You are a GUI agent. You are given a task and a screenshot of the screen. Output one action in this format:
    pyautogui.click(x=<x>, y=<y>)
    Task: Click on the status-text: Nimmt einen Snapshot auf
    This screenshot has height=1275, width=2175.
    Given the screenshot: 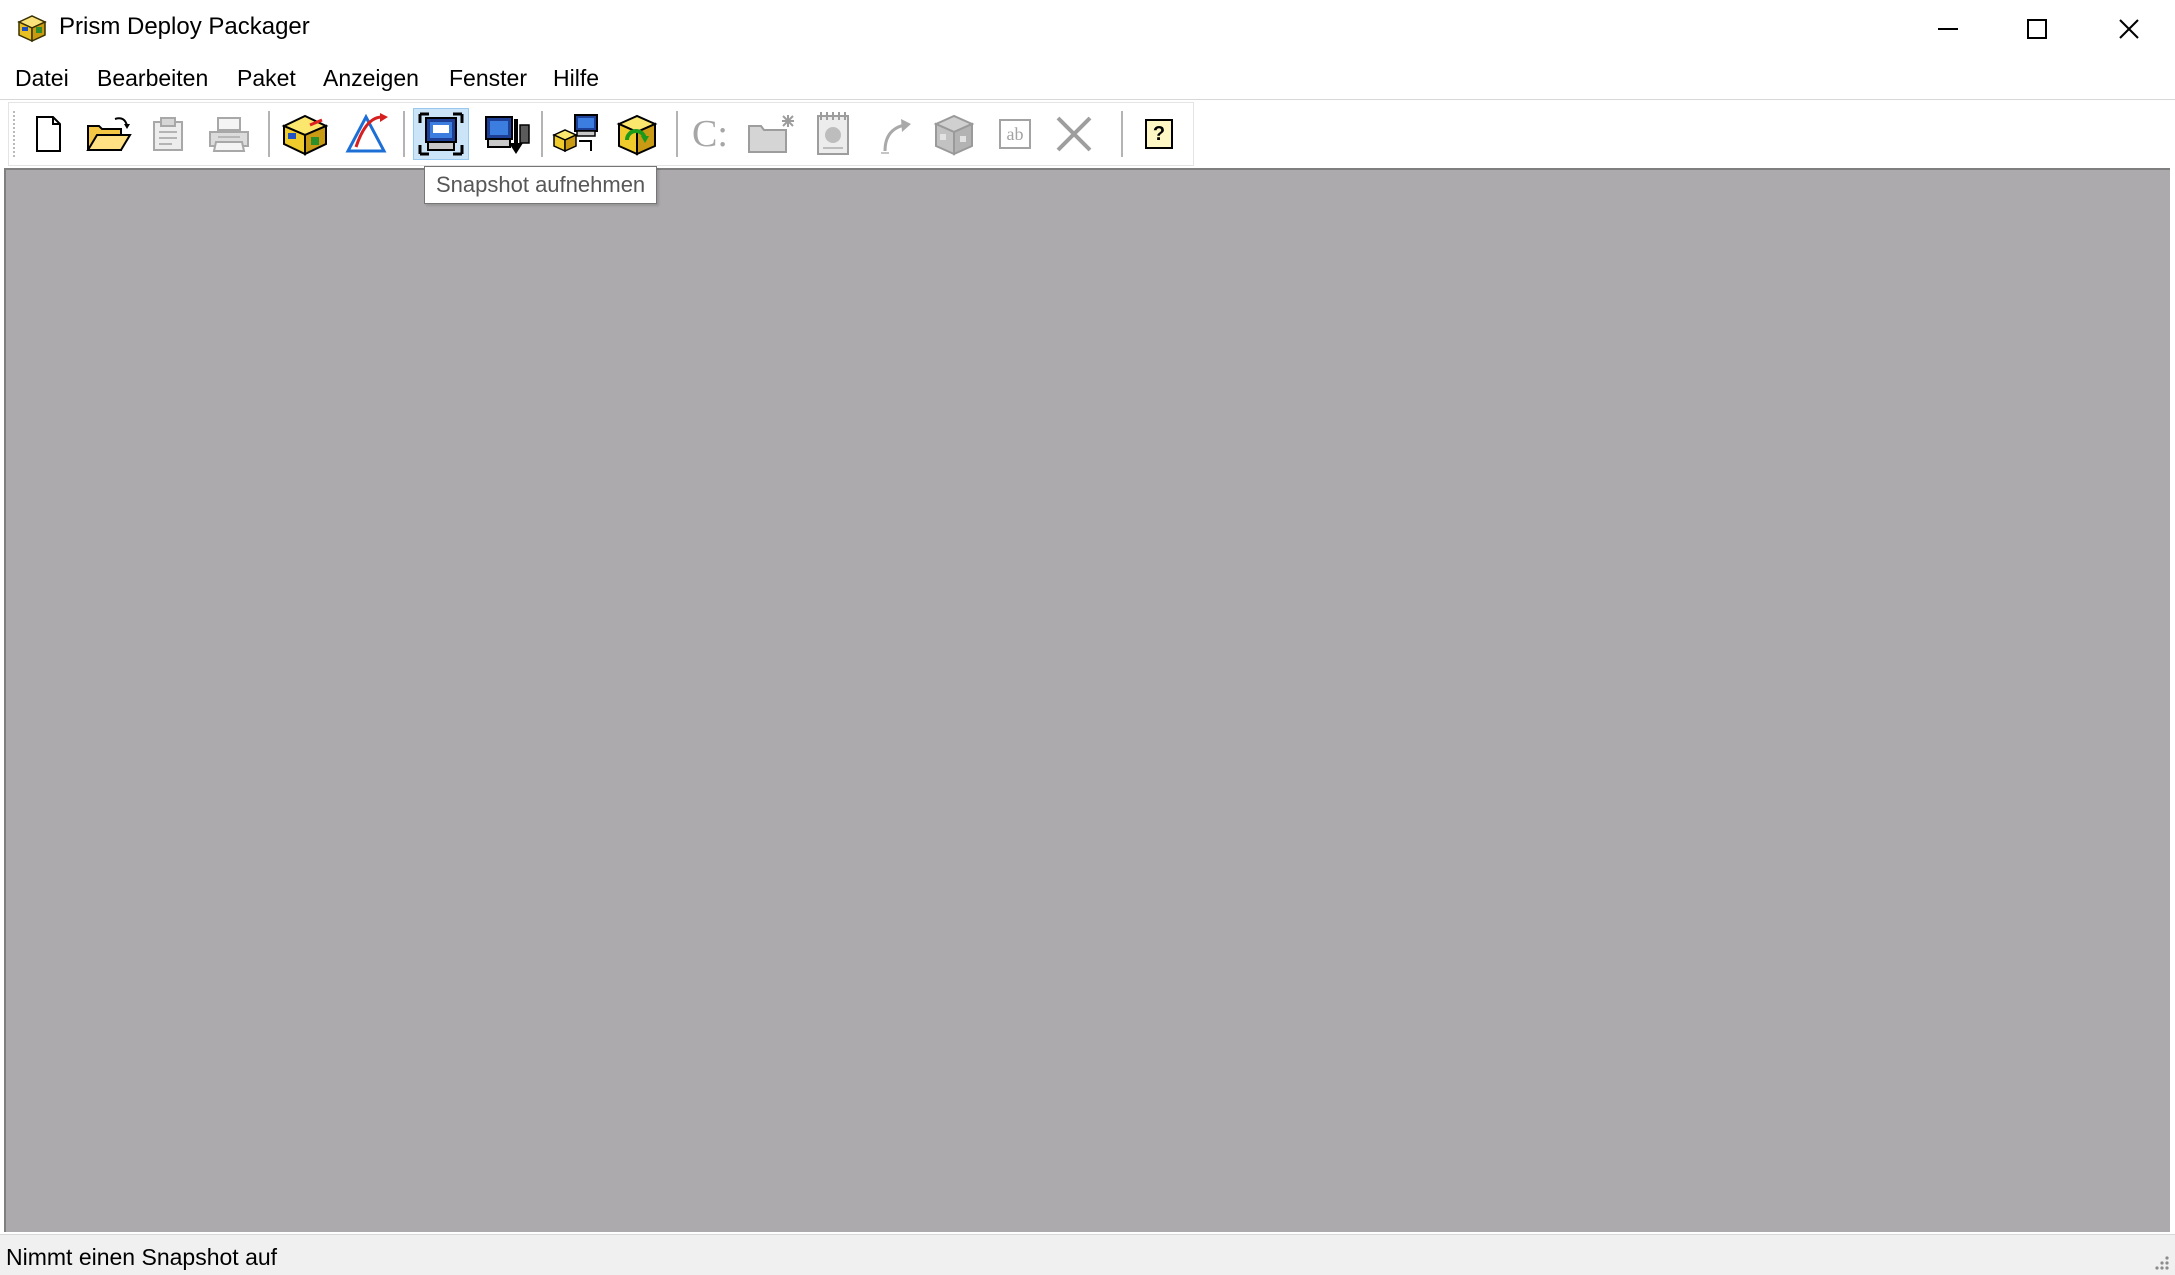 What is the action you would take?
    pyautogui.click(x=142, y=1257)
    